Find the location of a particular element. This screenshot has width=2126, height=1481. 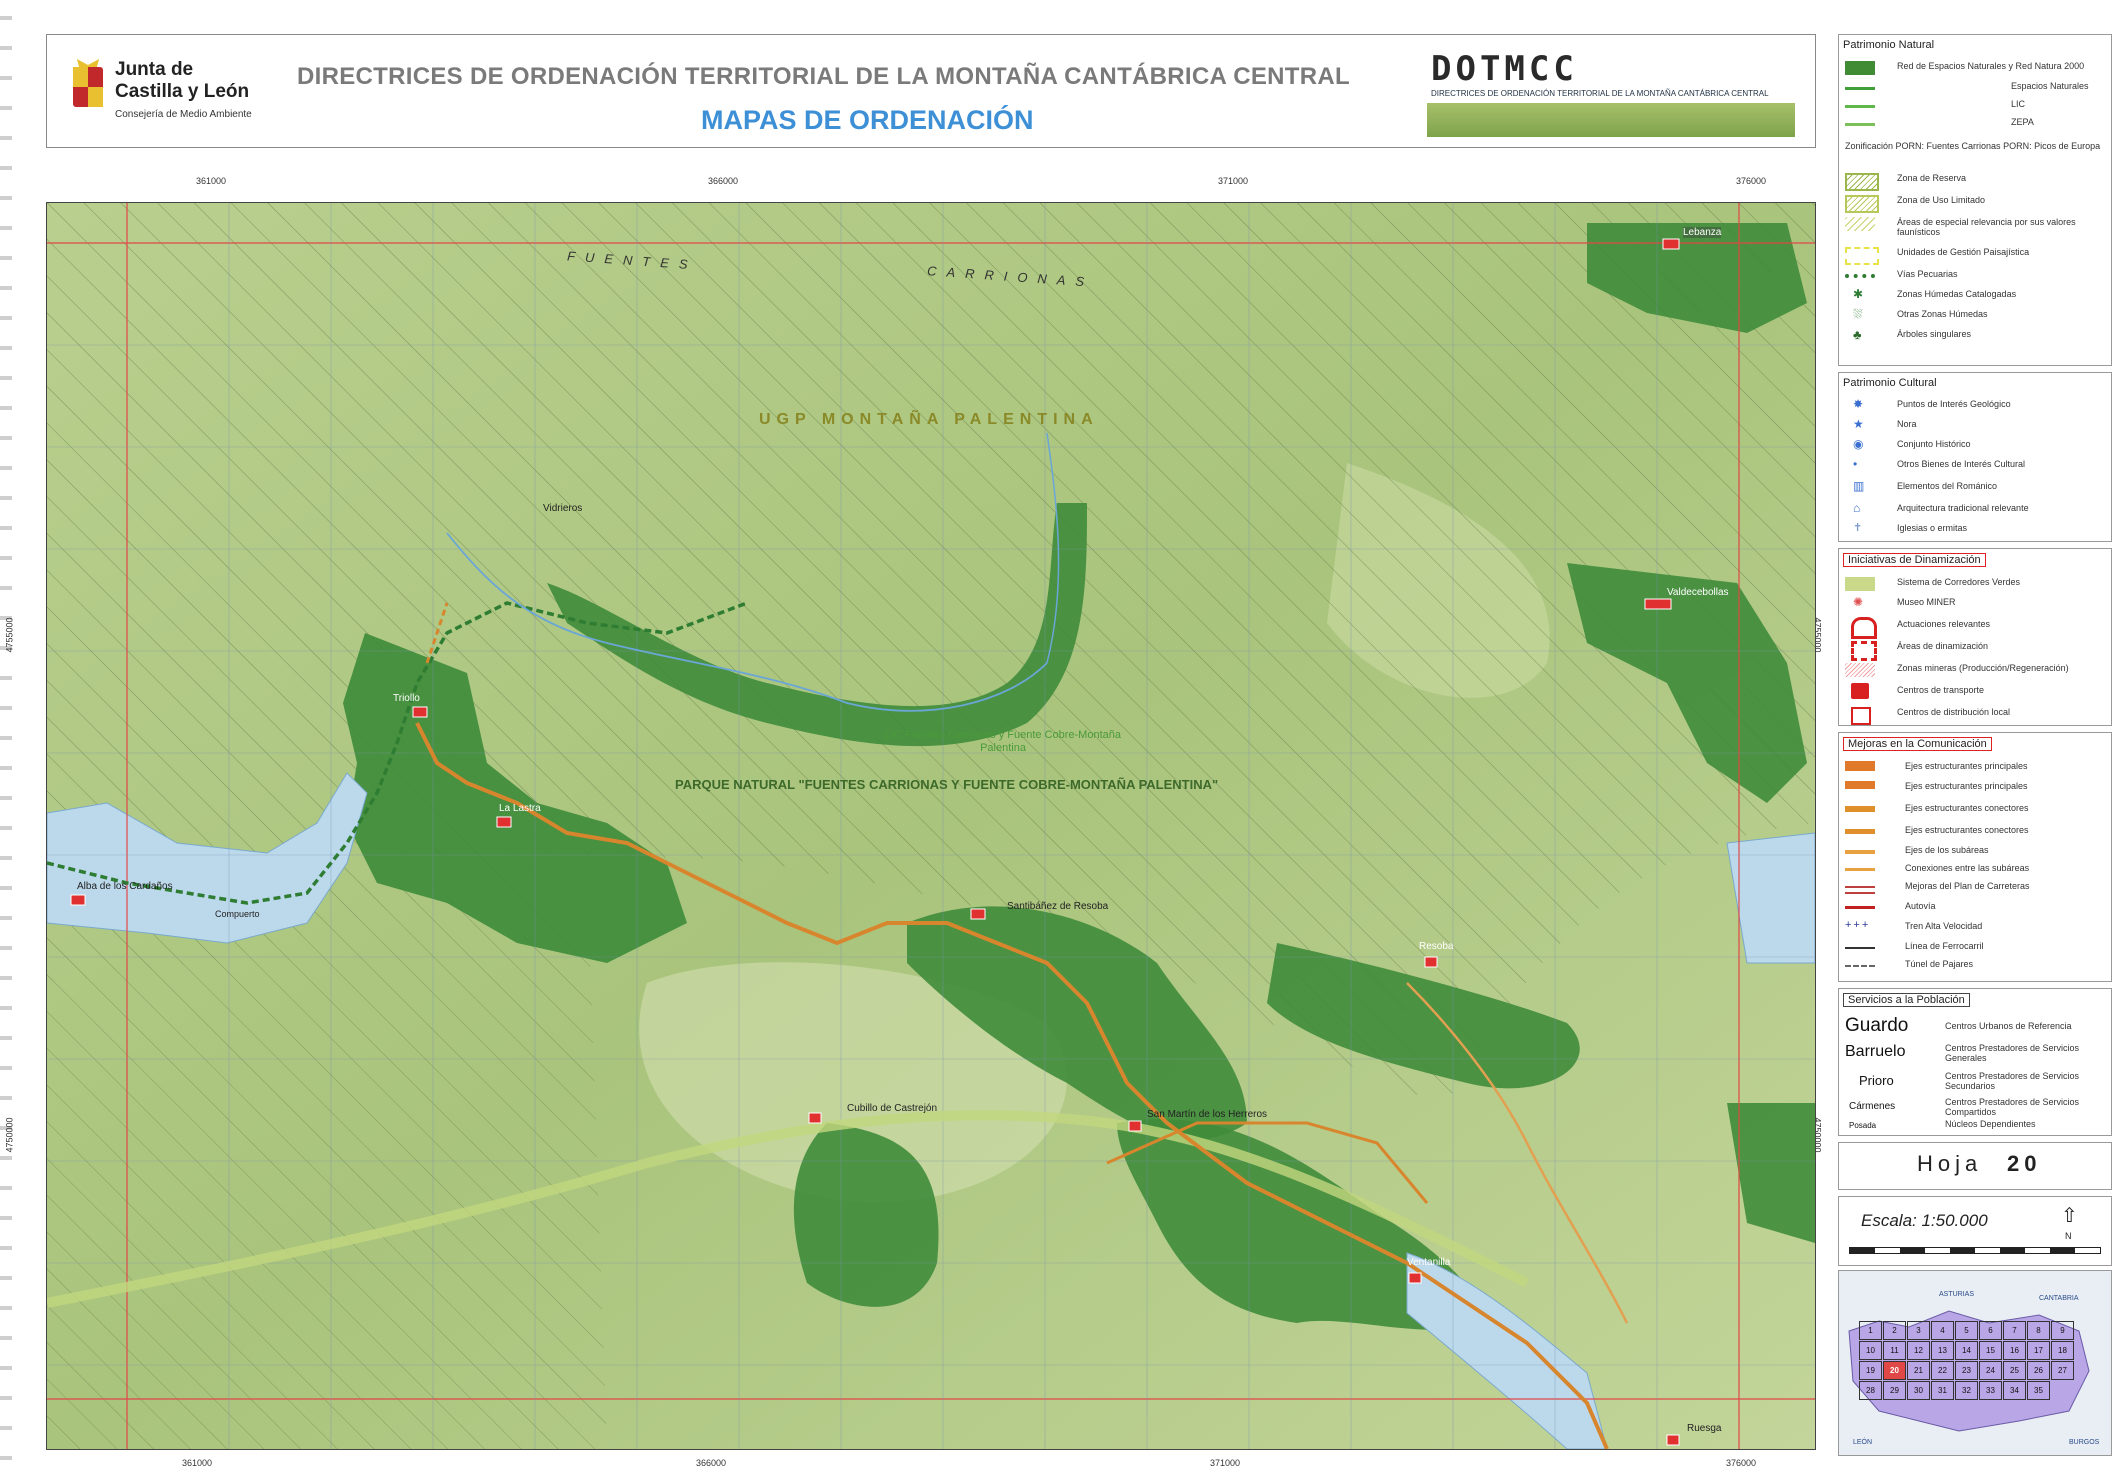

index-sheet-cell: 12 is located at coordinates (1918, 1350).